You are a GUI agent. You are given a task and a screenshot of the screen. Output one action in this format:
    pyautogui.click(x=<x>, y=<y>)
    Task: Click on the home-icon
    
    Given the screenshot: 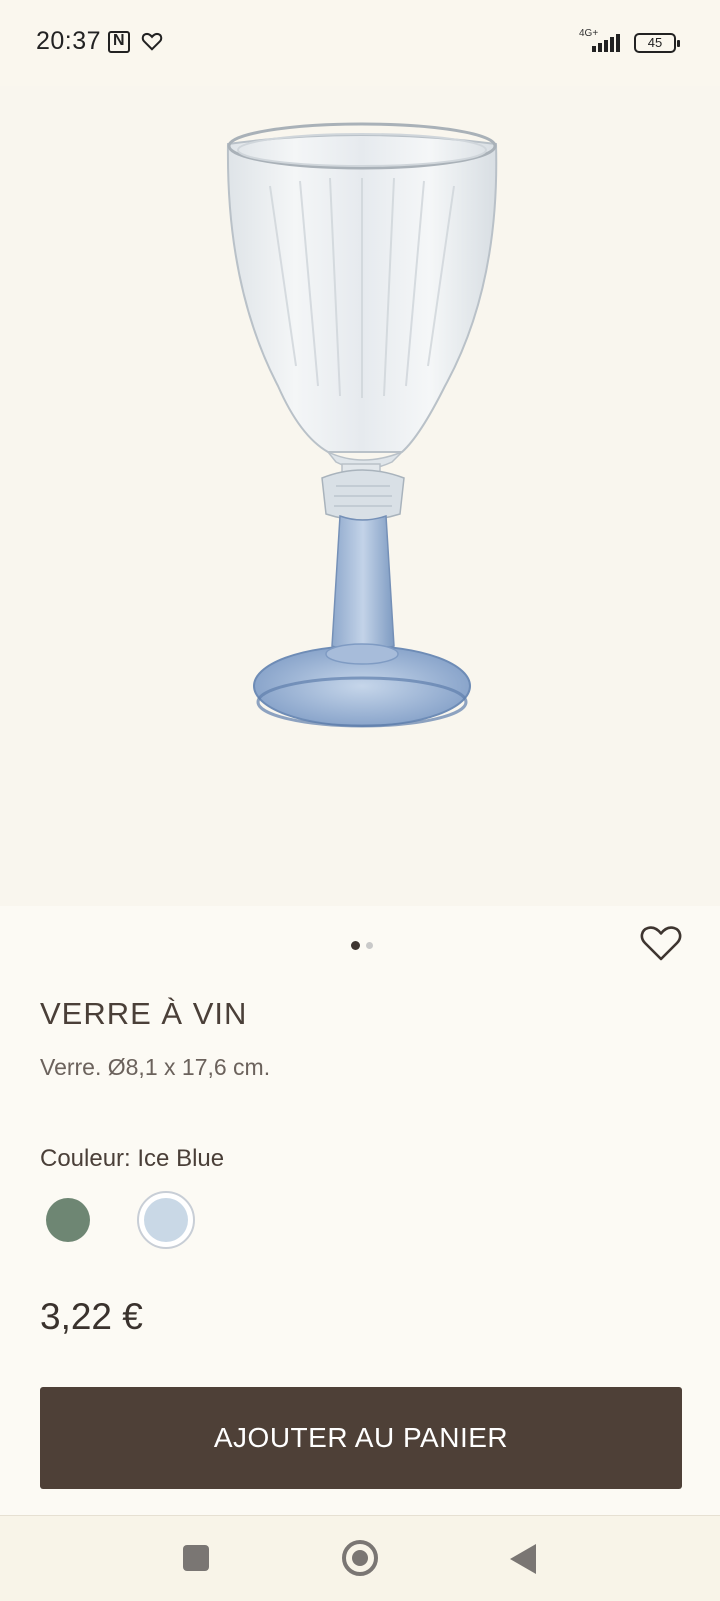 What is the action you would take?
    pyautogui.click(x=360, y=1558)
    